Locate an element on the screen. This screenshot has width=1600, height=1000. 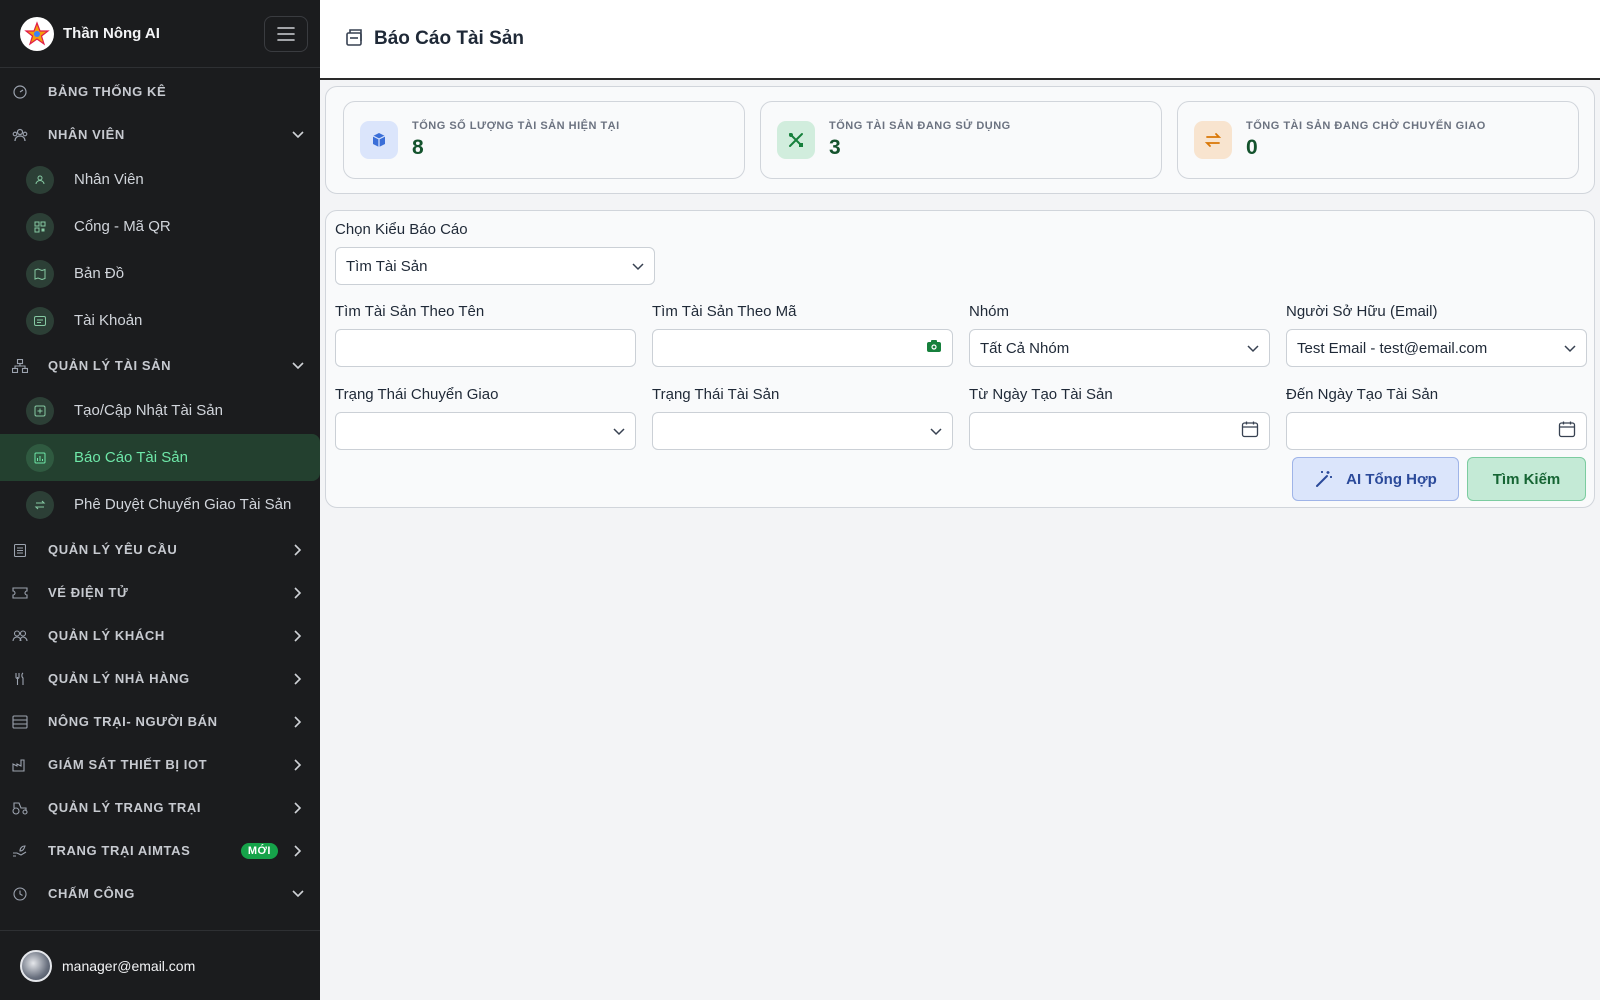
group-value: Tất Cả Nhóm is located at coordinates (1025, 348).